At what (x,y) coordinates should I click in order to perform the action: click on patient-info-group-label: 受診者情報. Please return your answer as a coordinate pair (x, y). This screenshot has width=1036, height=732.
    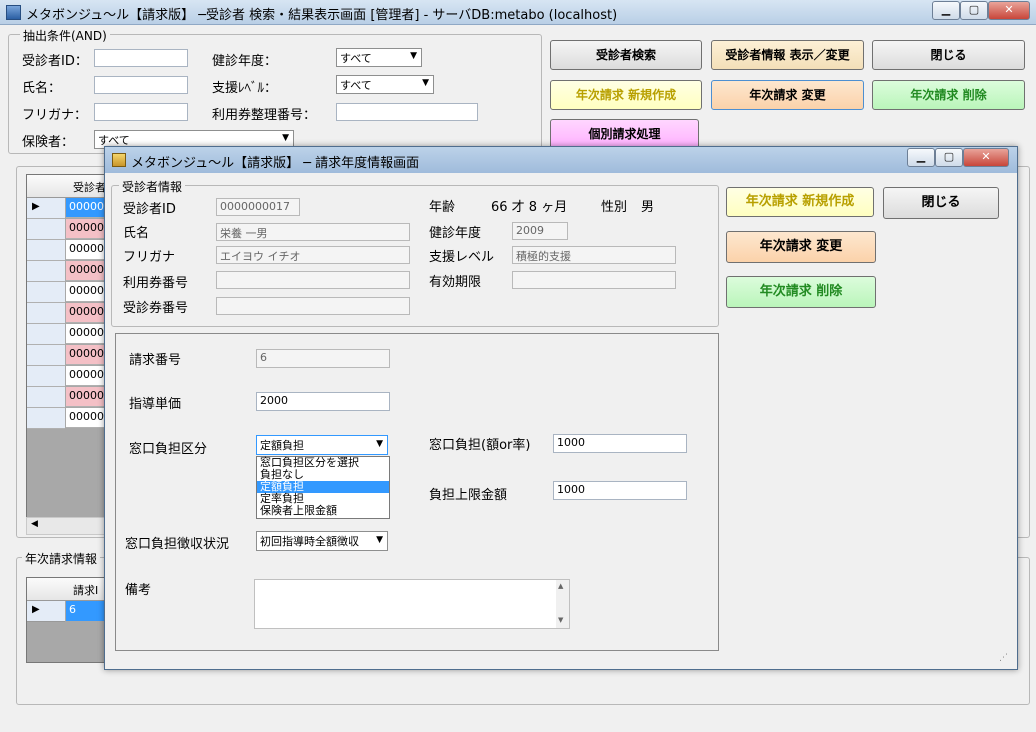
    Looking at the image, I should click on (152, 186).